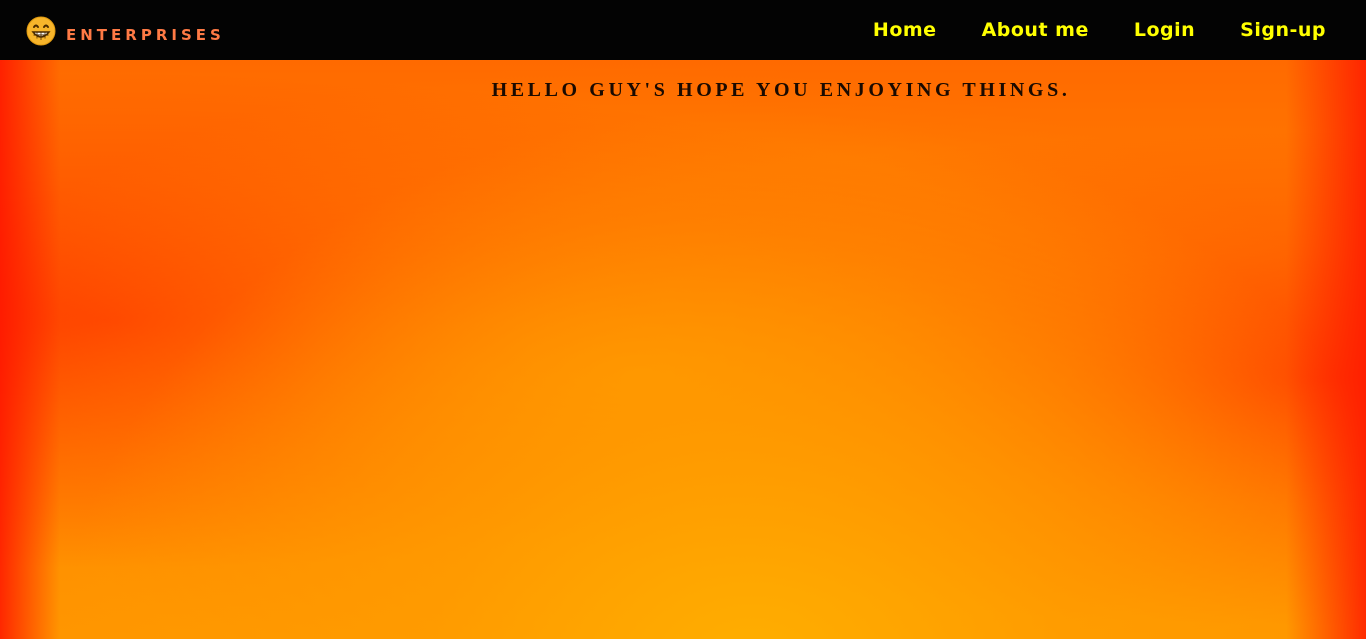  I want to click on brand-name: ENTERPRISES, so click(145, 35).